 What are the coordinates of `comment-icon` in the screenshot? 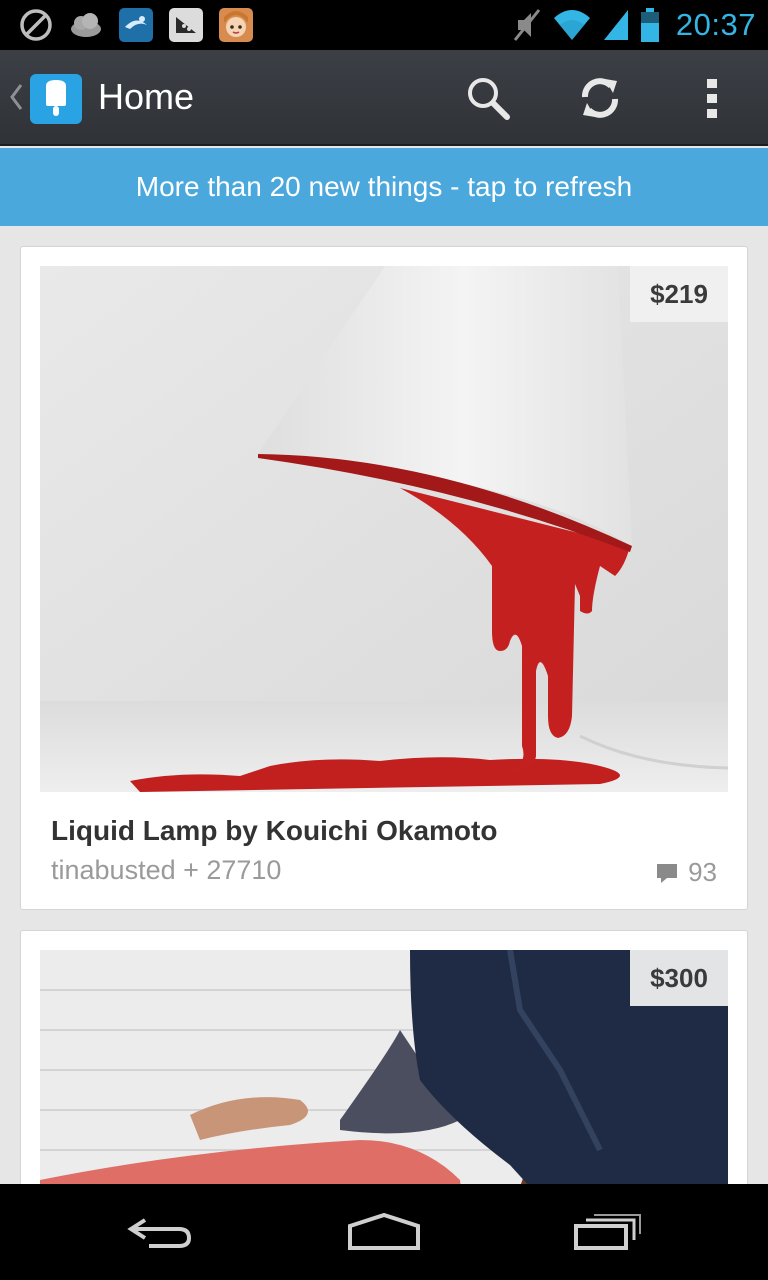 It's located at (667, 873).